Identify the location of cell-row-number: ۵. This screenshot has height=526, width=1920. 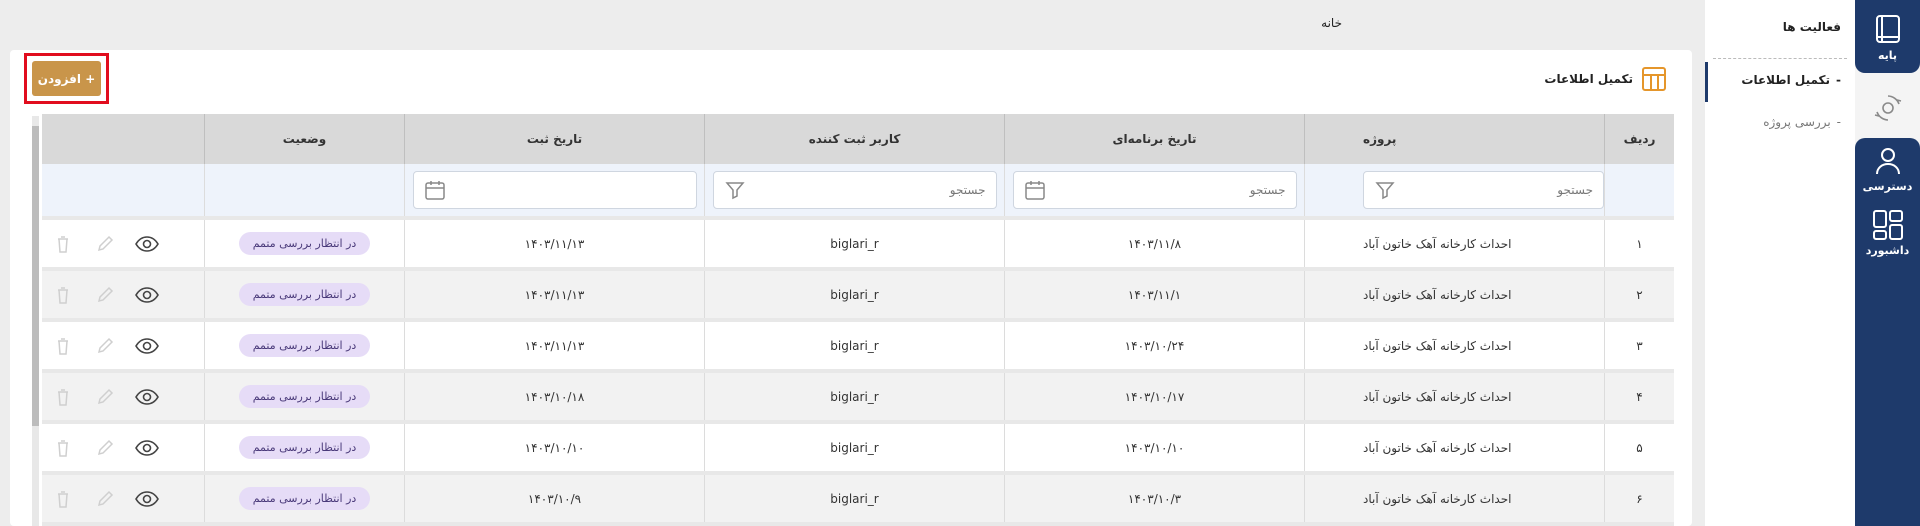
(1639, 447).